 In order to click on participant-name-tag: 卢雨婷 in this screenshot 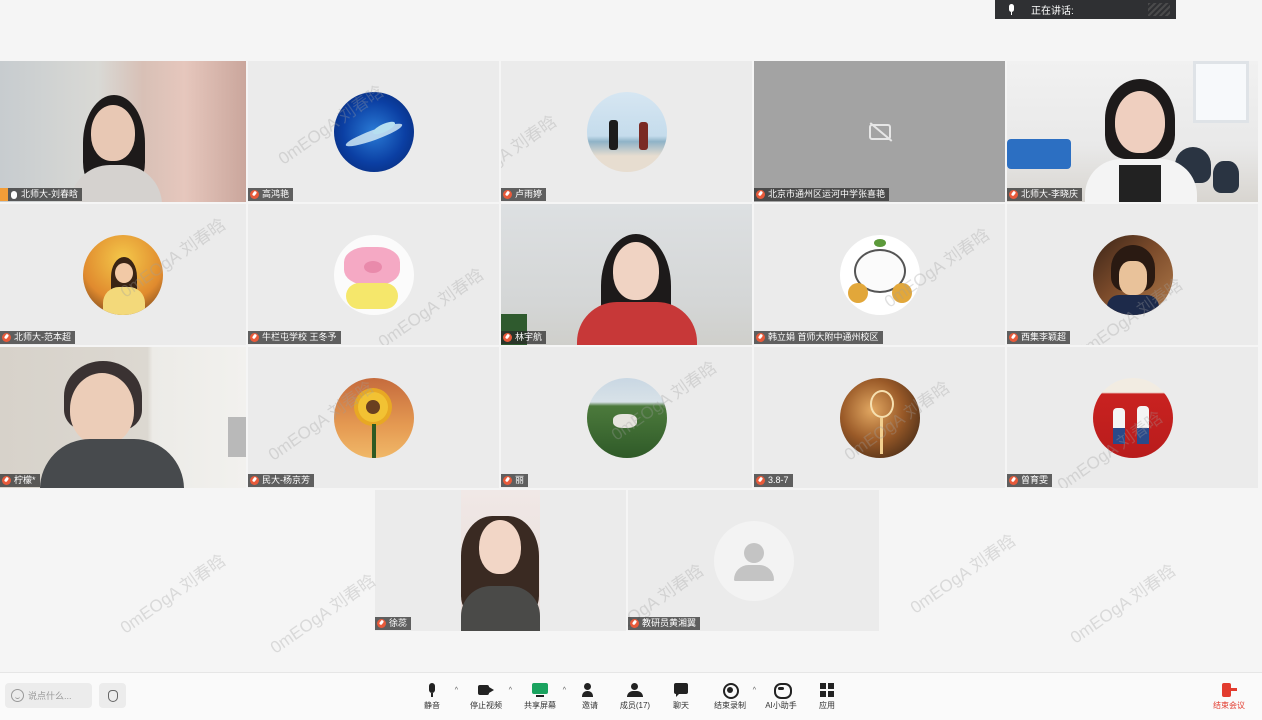, I will do `click(524, 194)`.